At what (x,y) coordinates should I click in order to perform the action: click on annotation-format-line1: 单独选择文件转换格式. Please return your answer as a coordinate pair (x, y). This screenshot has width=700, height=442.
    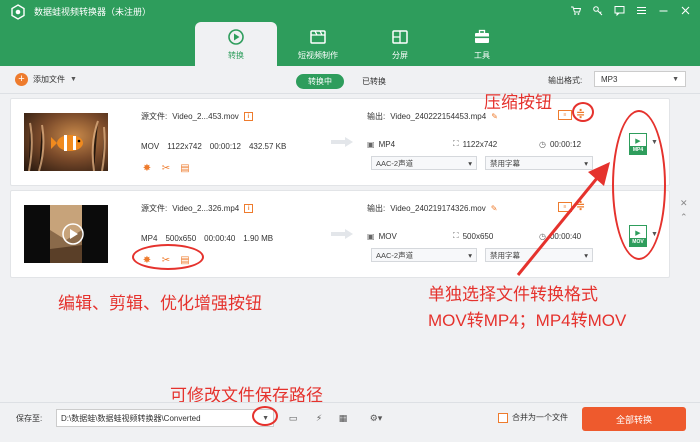
    Looking at the image, I should click on (513, 294).